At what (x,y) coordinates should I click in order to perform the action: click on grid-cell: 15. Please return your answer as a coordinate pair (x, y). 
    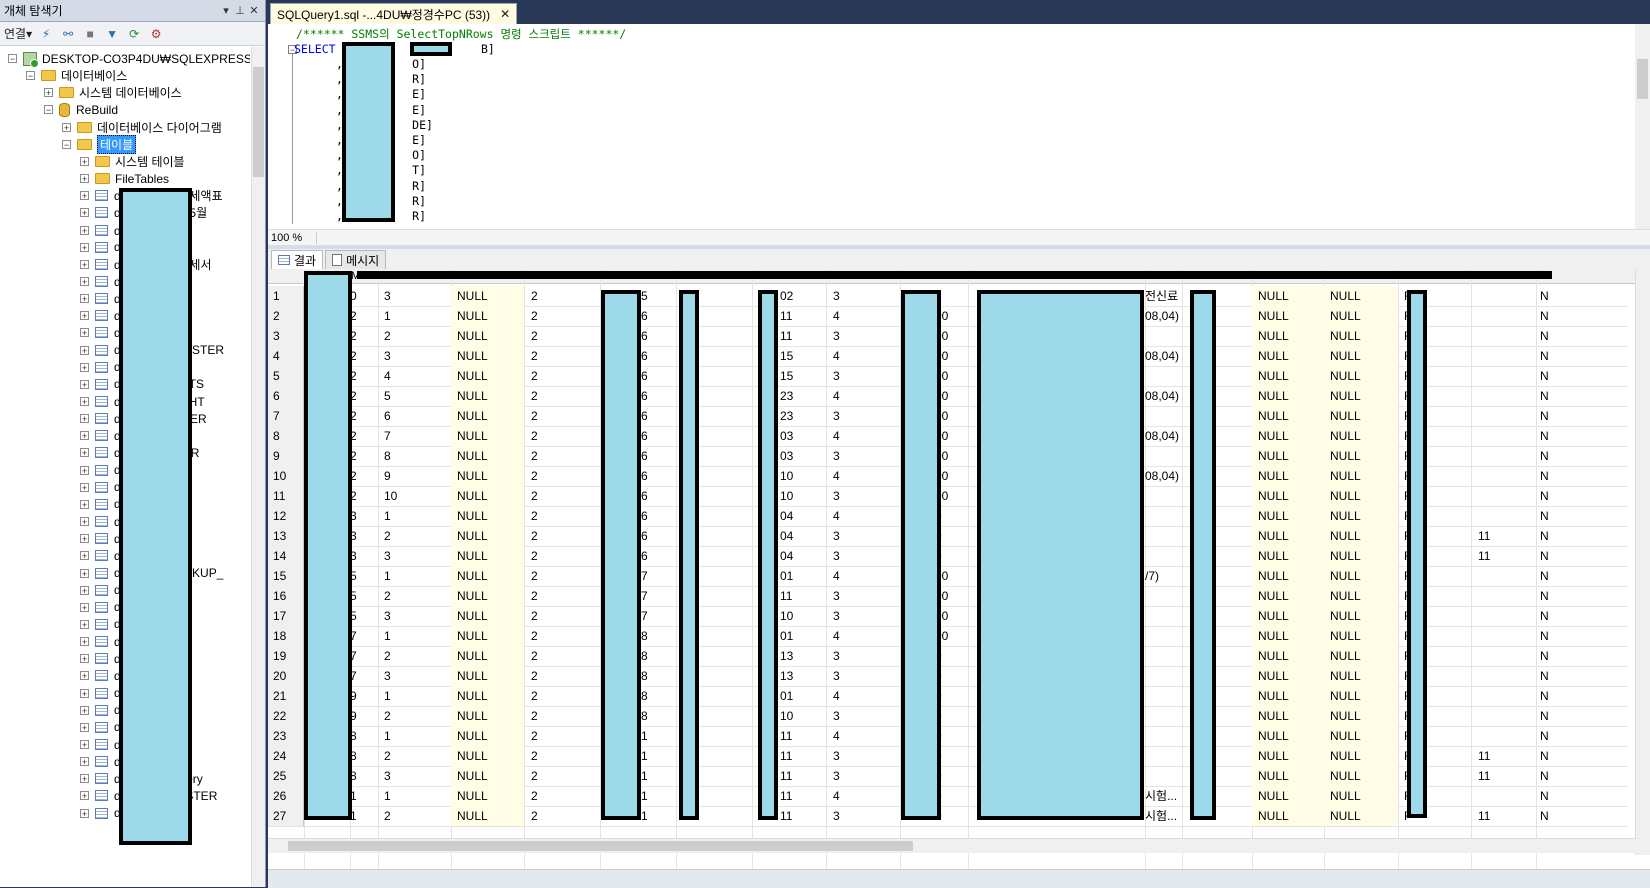
    Looking at the image, I should click on (786, 356).